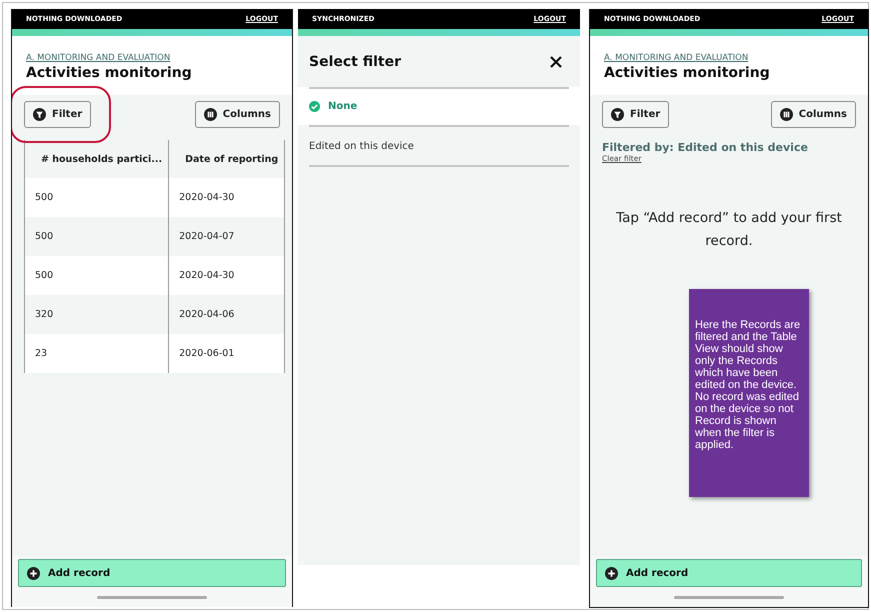 This screenshot has width=871, height=612. Describe the element at coordinates (226, 314) in the screenshot. I see `table-cell: 2020-04-06` at that location.